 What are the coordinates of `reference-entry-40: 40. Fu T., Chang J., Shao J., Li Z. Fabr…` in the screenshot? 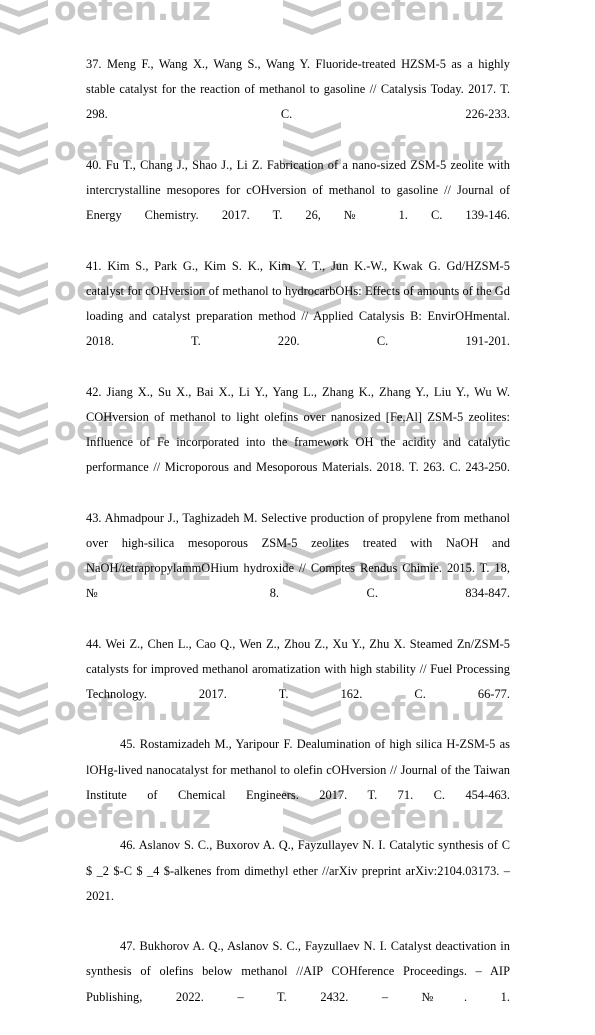 It's located at (298, 190).